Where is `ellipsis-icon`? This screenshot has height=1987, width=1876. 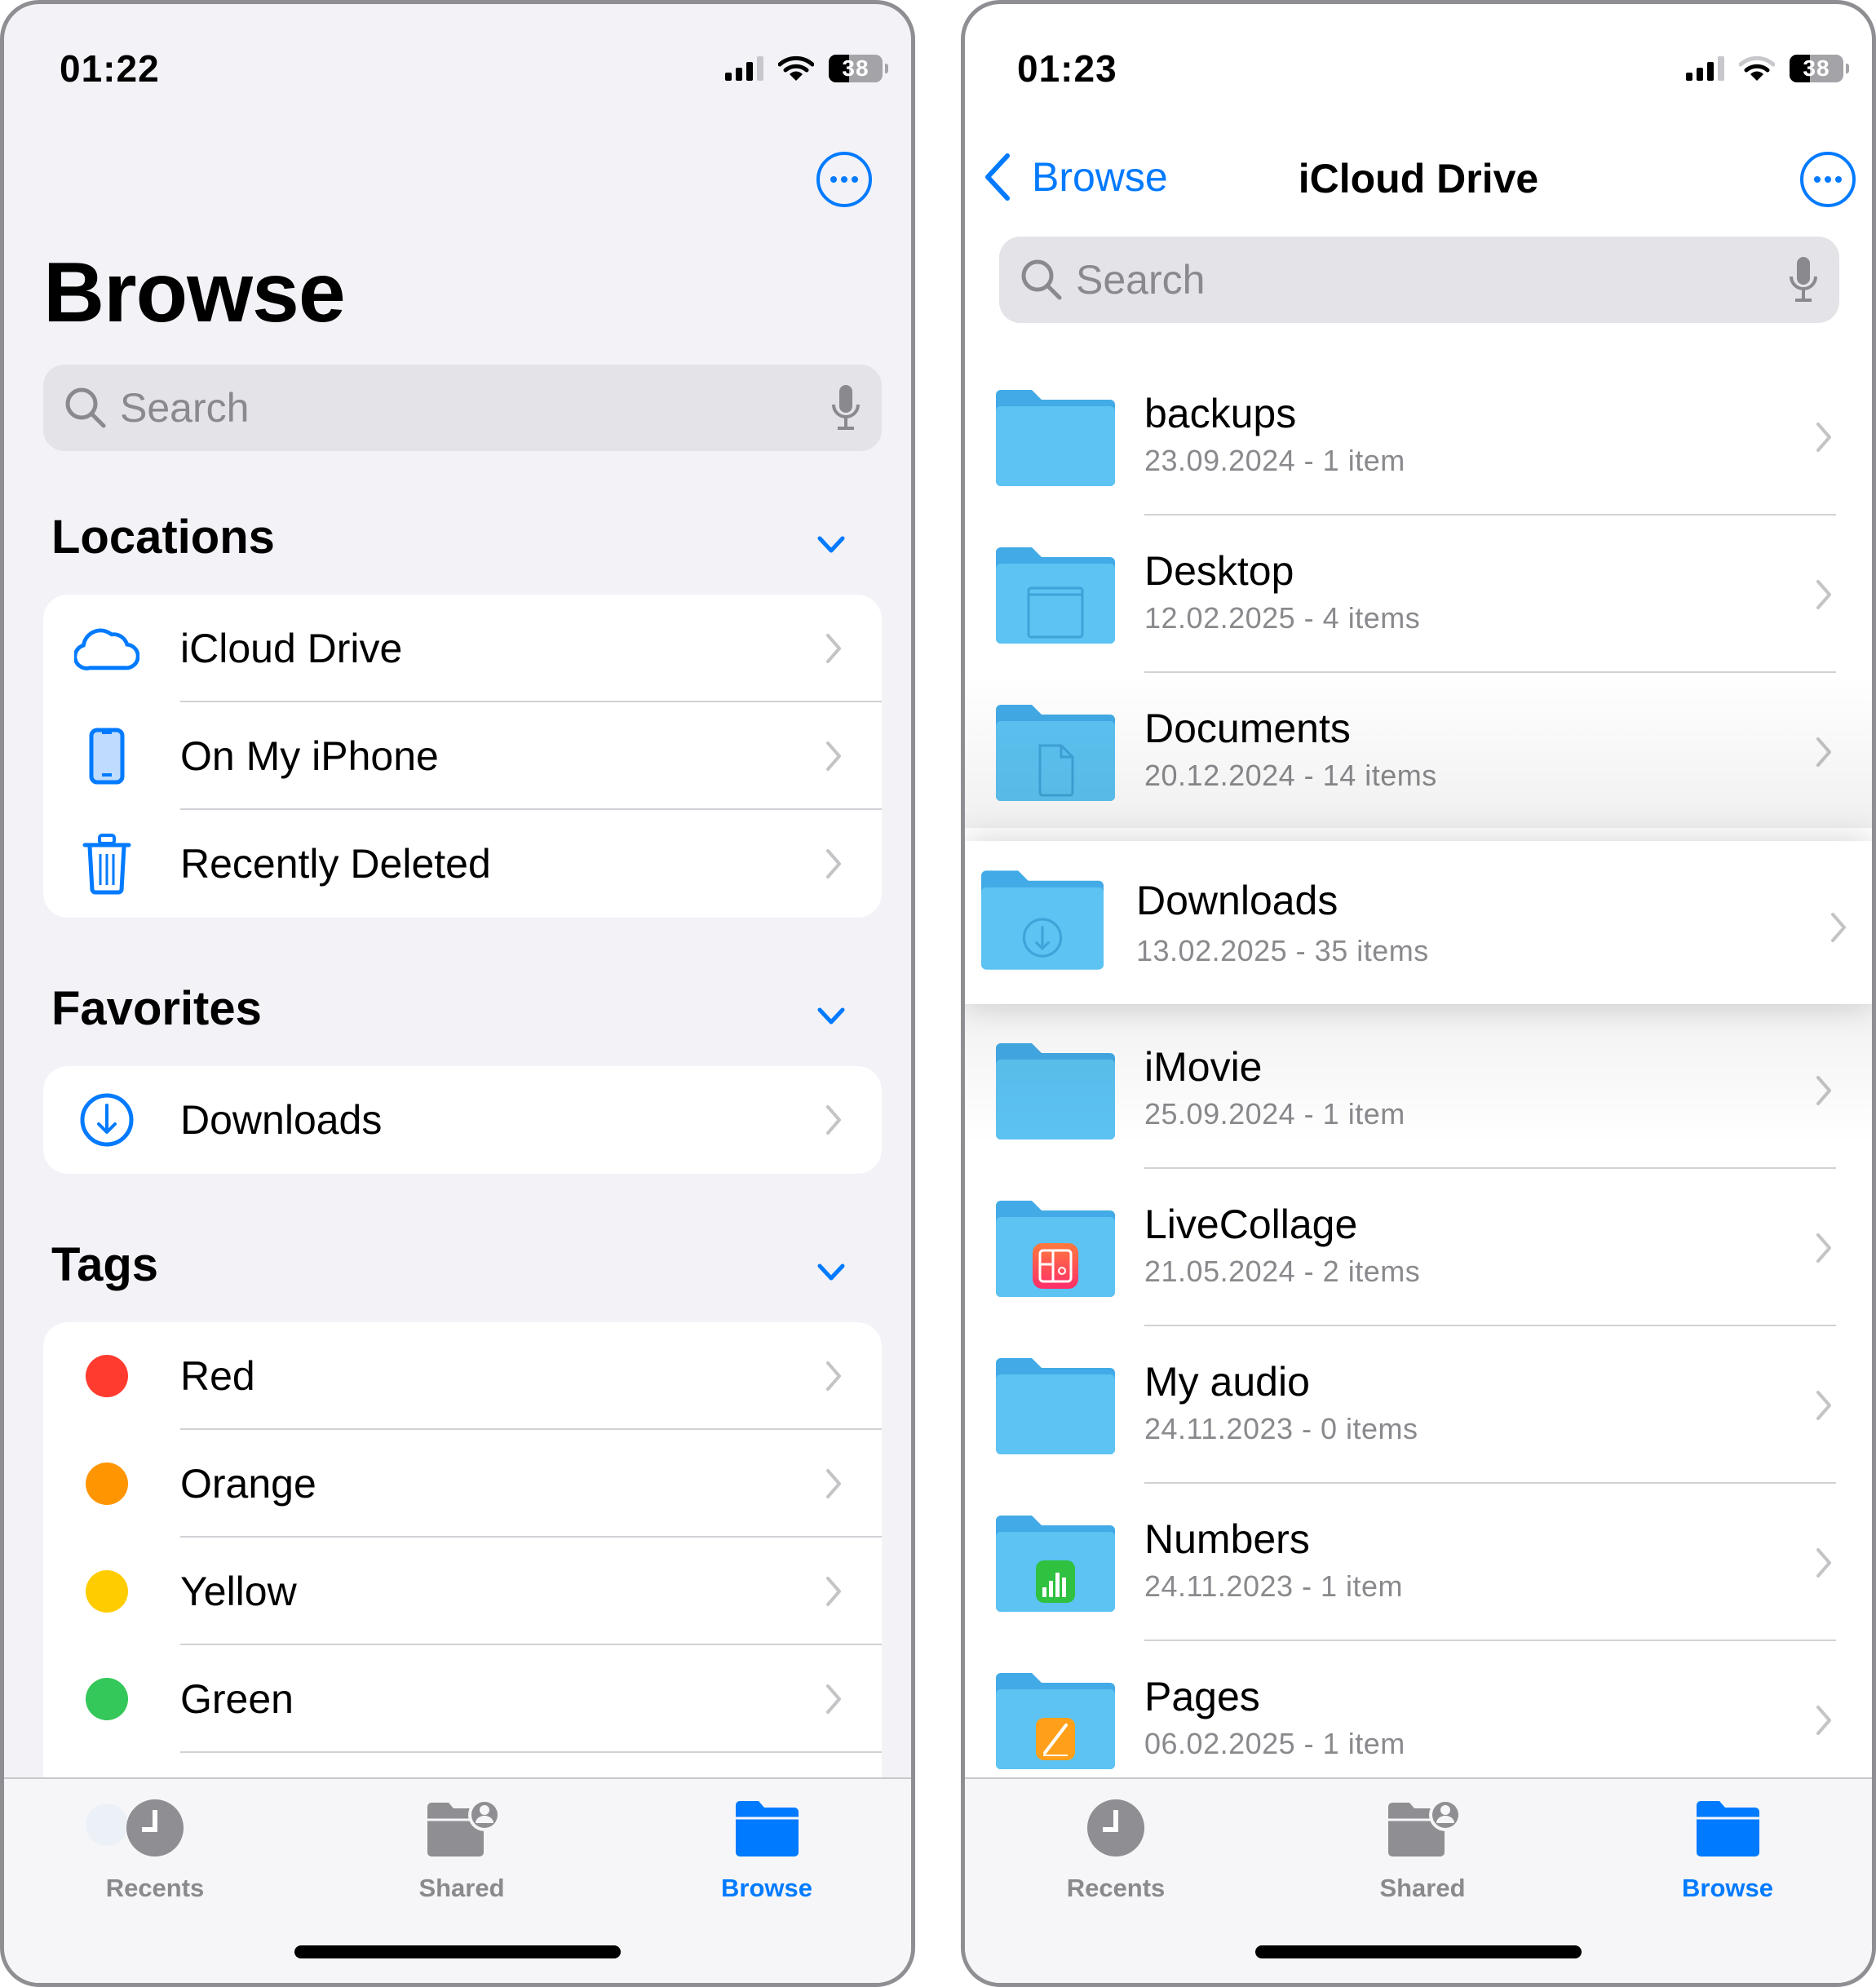 ellipsis-icon is located at coordinates (1817, 179).